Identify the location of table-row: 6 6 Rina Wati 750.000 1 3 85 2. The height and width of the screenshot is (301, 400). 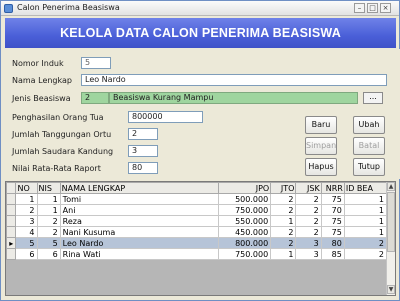
(196, 254).